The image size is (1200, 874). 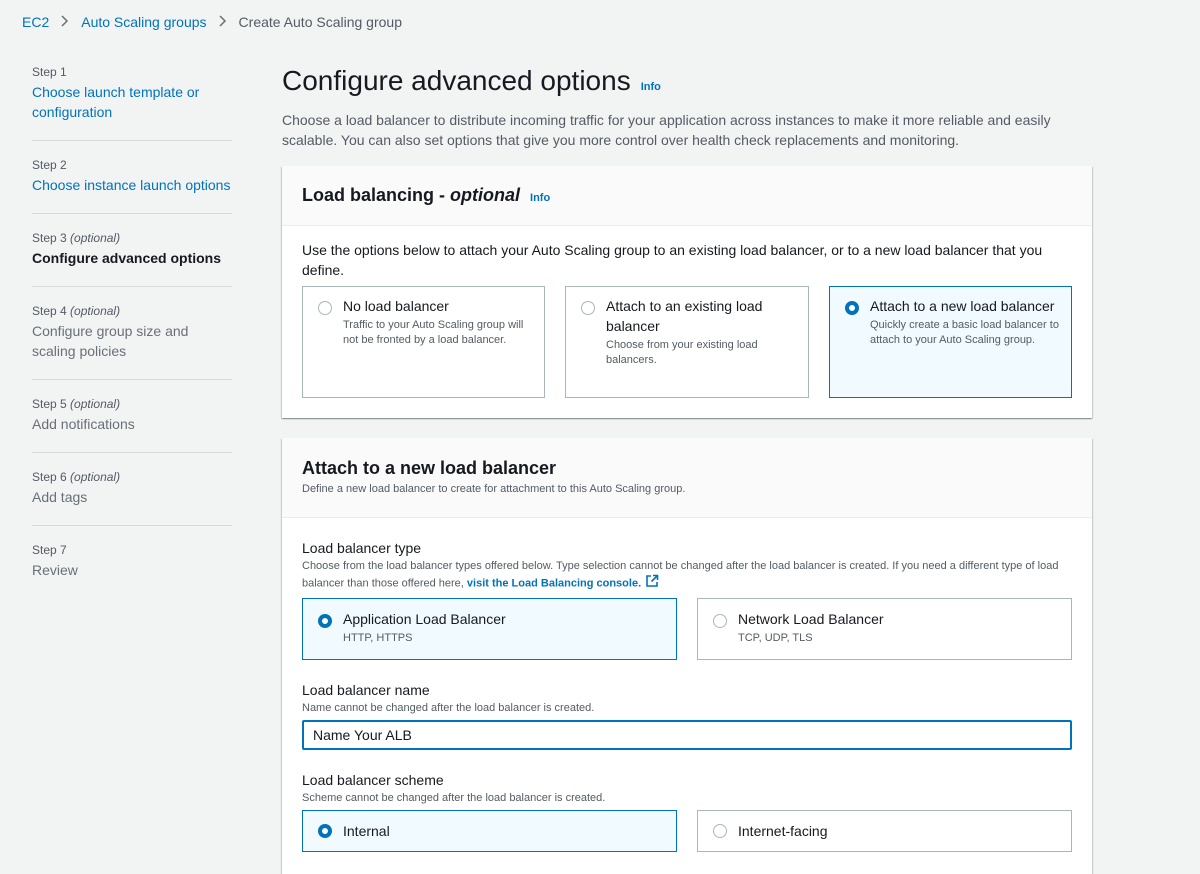 What do you see at coordinates (775, 638) in the screenshot?
I see `tile-description: TCP, UDP, TLS` at bounding box center [775, 638].